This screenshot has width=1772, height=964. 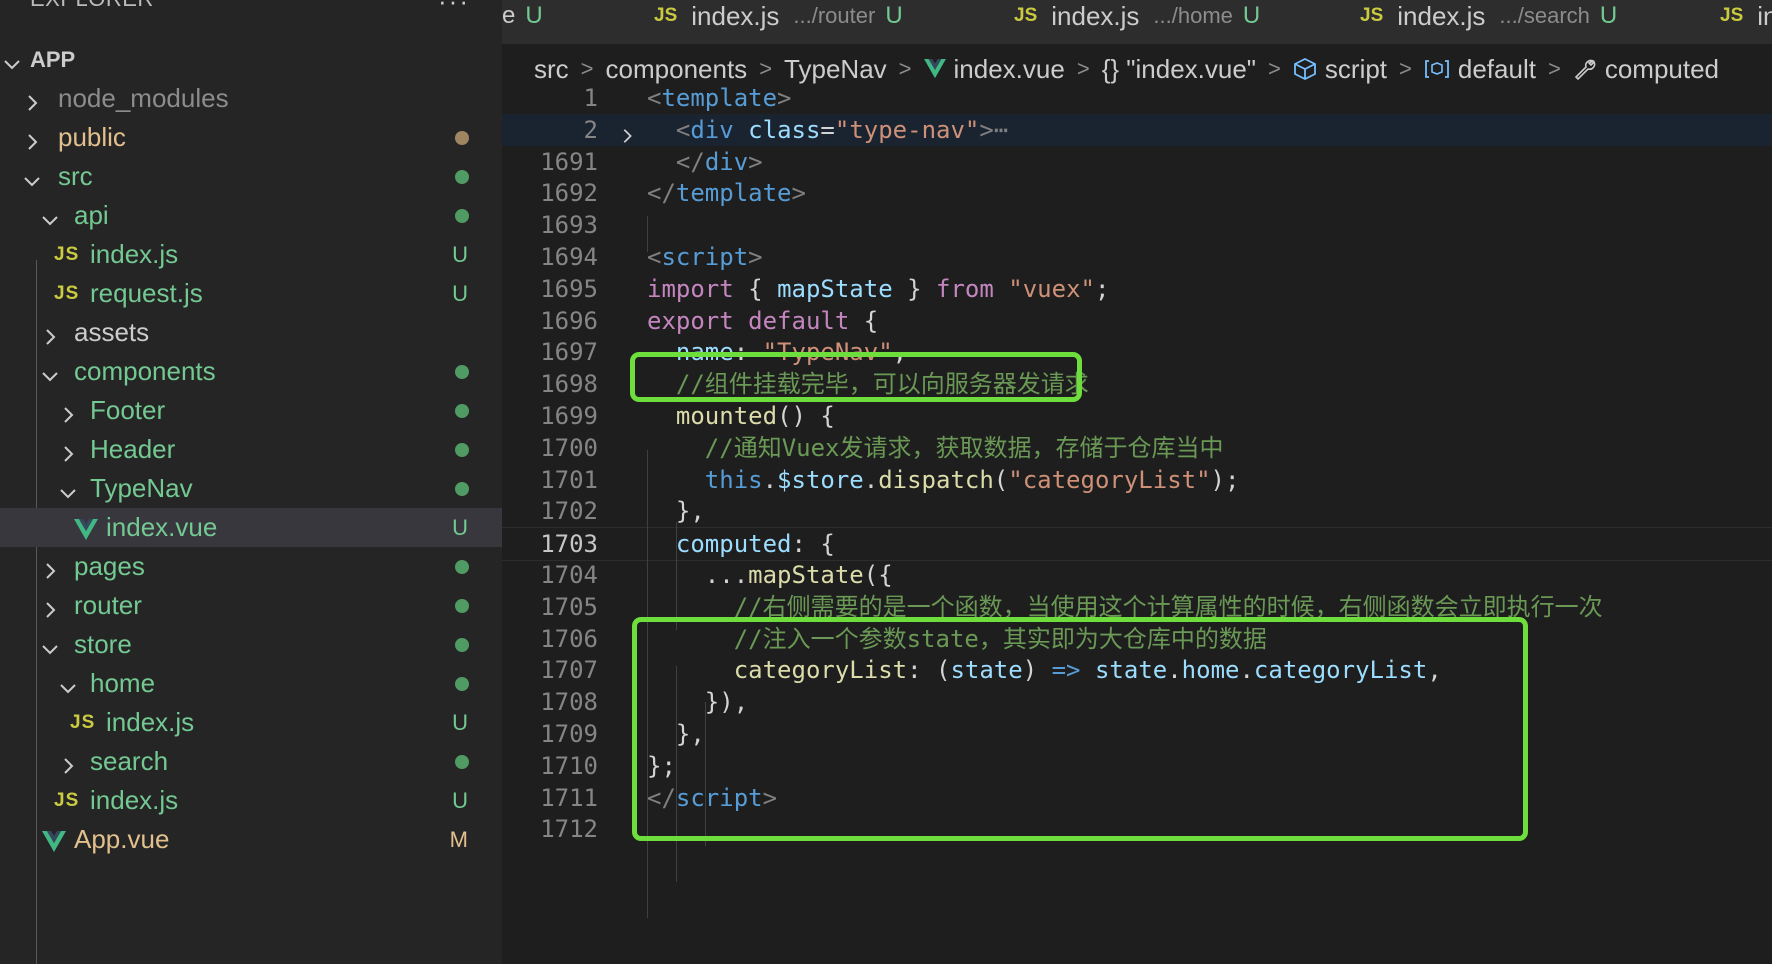 I want to click on breadcrumb-module: {} "index.vue", so click(x=1179, y=69).